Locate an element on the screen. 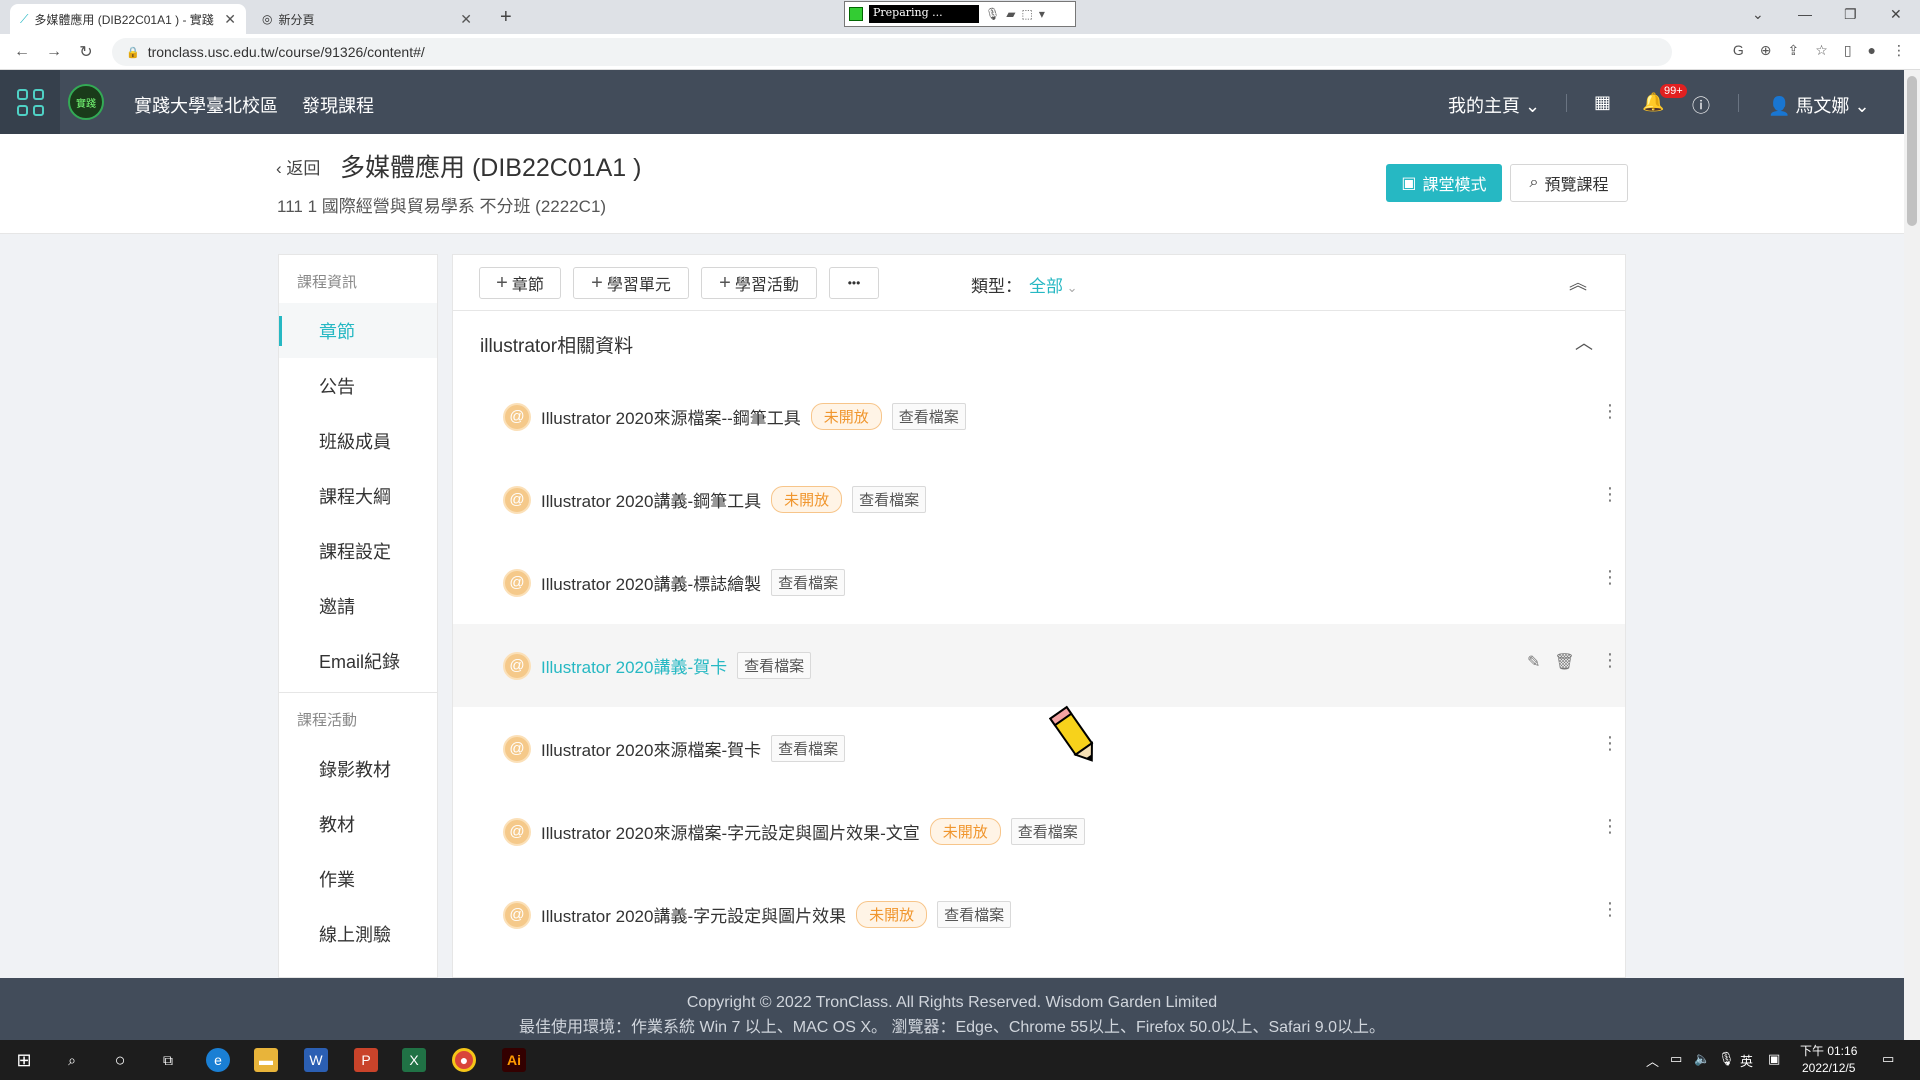  list-item: @ Illustrator 2020來源檔案-賀卡 查看檔案 ⋮⋮ is located at coordinates (1039, 748).